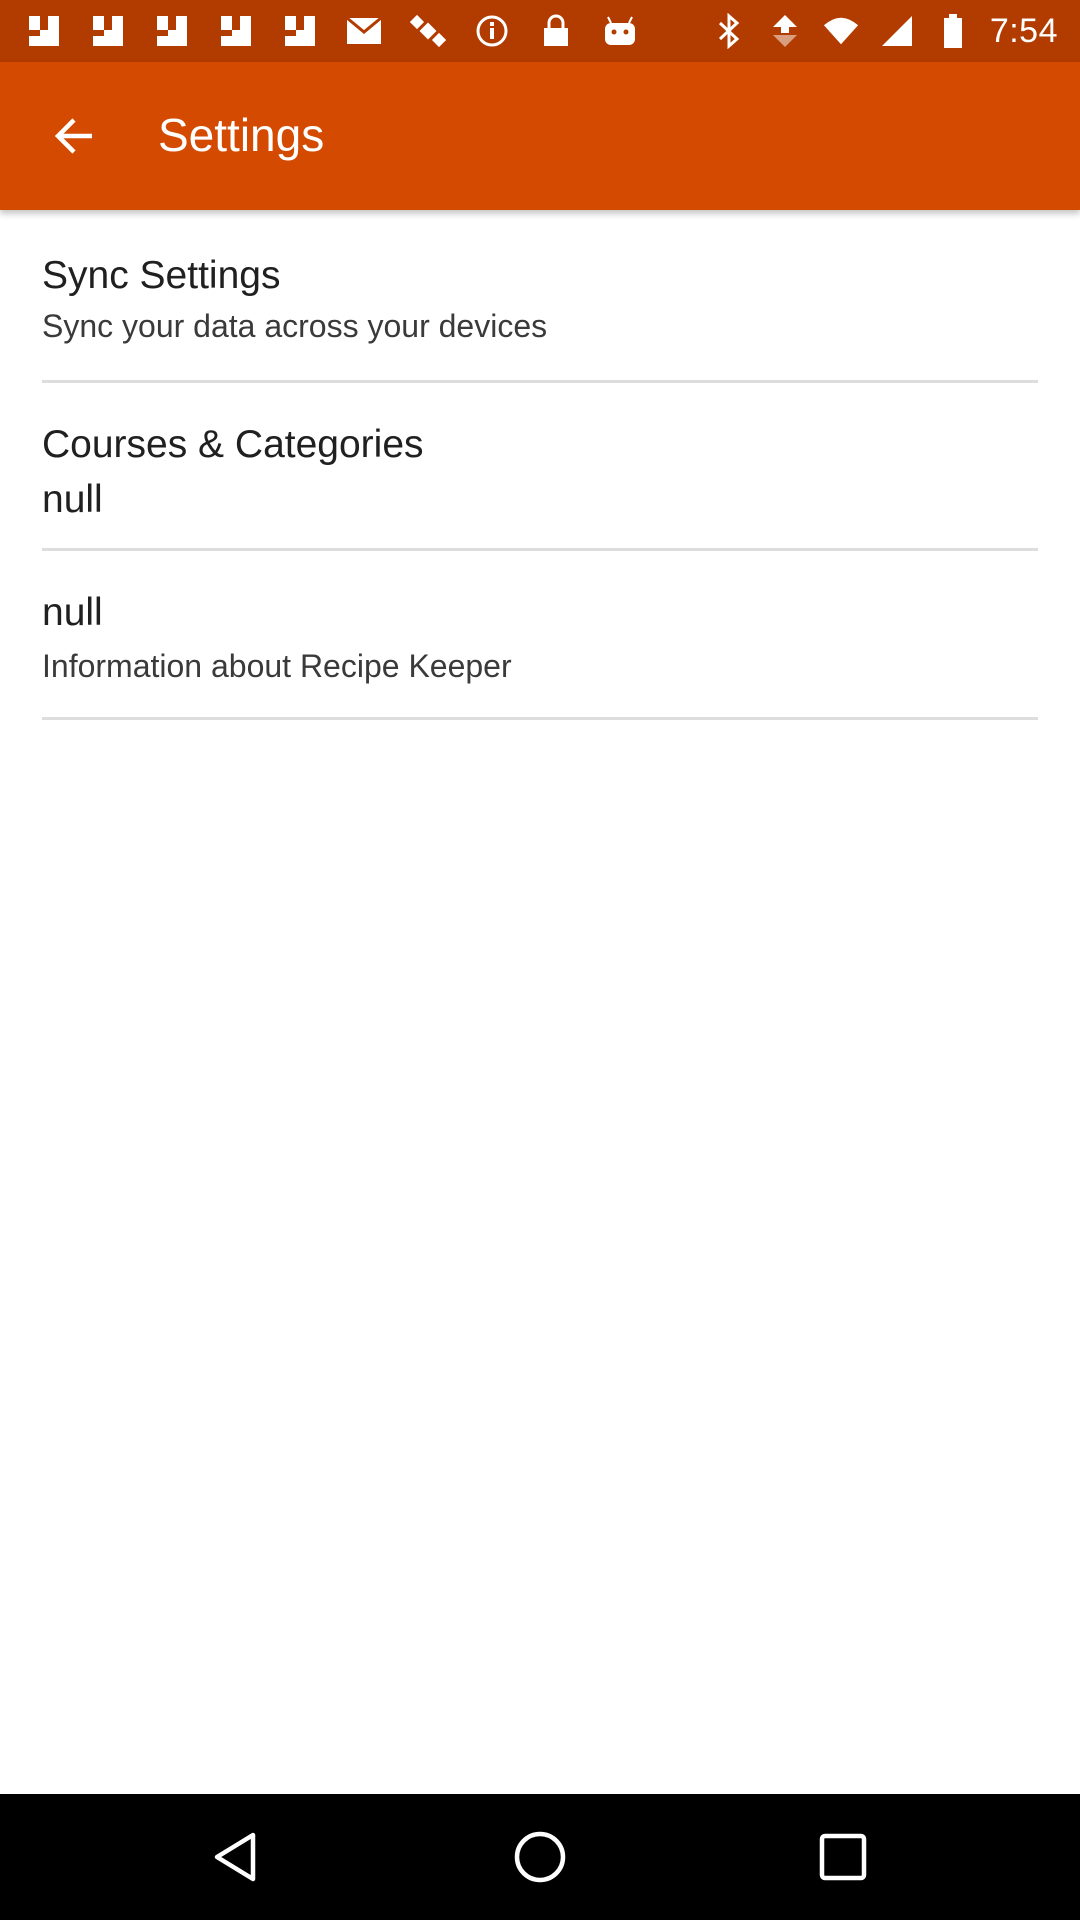 This screenshot has height=1920, width=1080. Describe the element at coordinates (540, 136) in the screenshot. I see `app-bar: Settings` at that location.